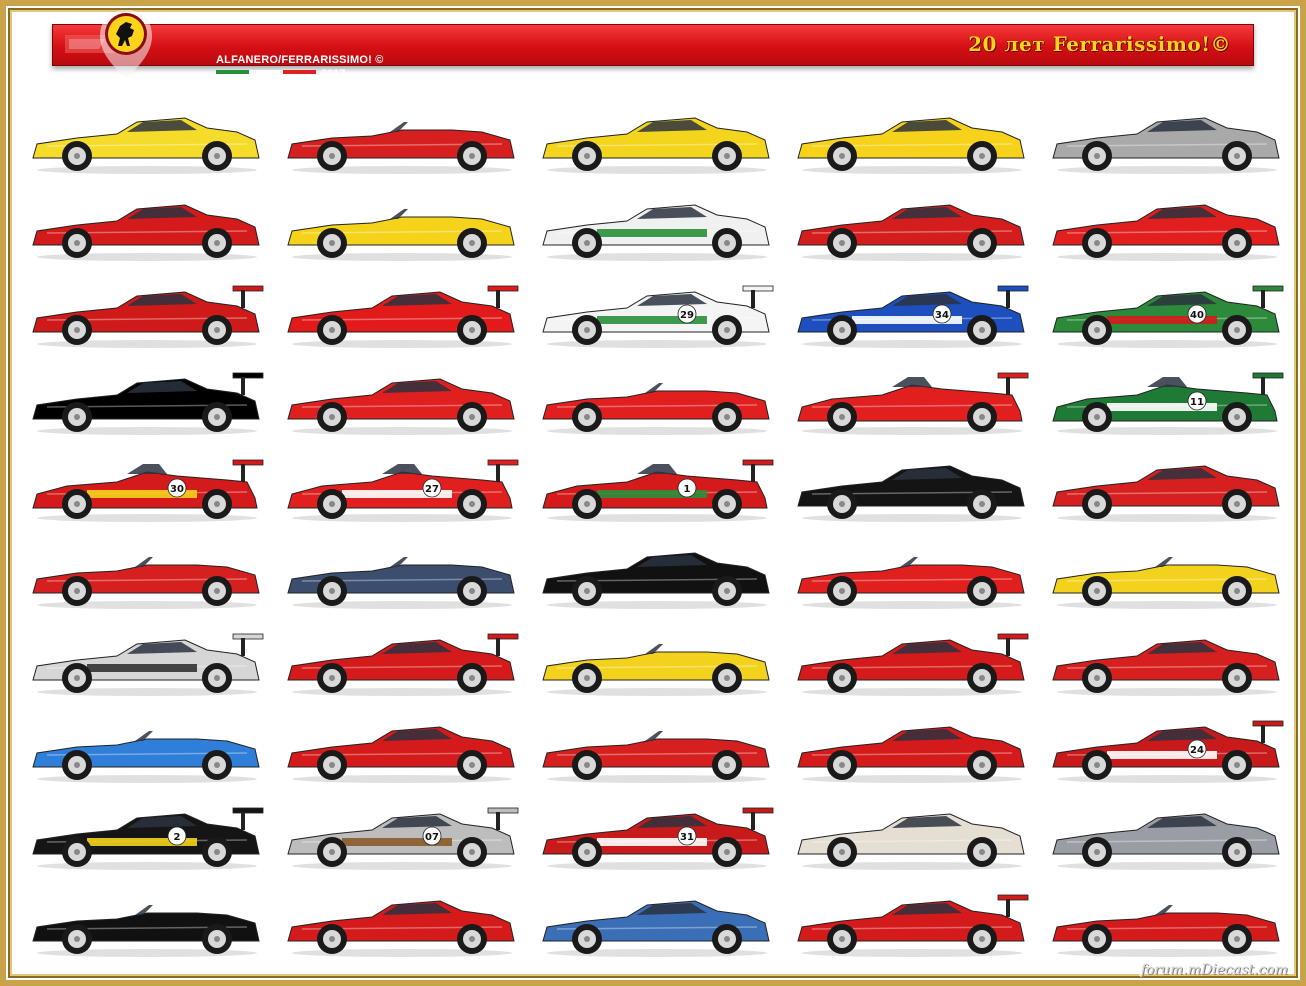 The image size is (1306, 986). What do you see at coordinates (658, 316) in the screenshot?
I see `car-illustration: 29` at bounding box center [658, 316].